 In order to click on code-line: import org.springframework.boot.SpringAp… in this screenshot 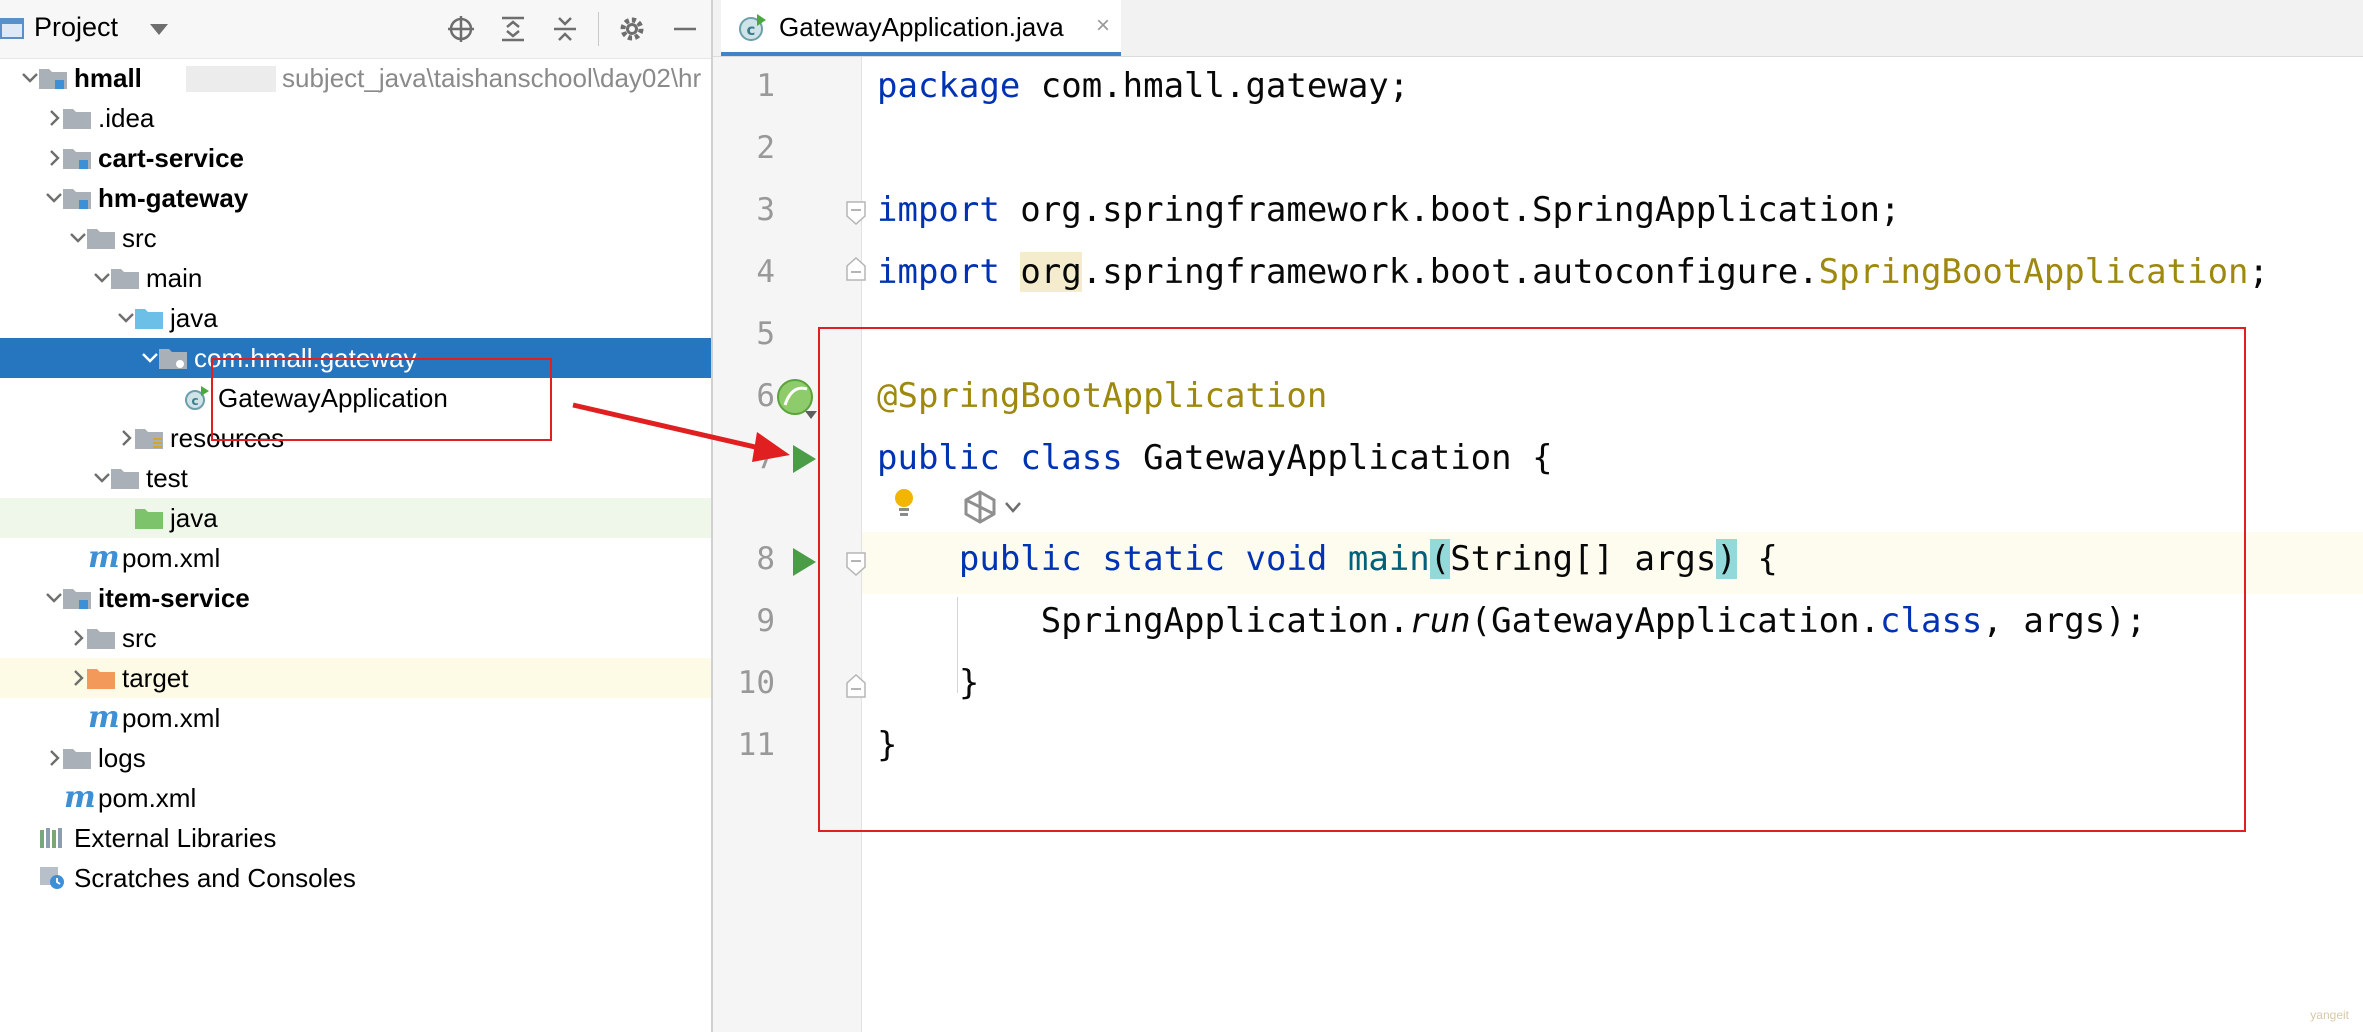, I will do `click(1389, 210)`.